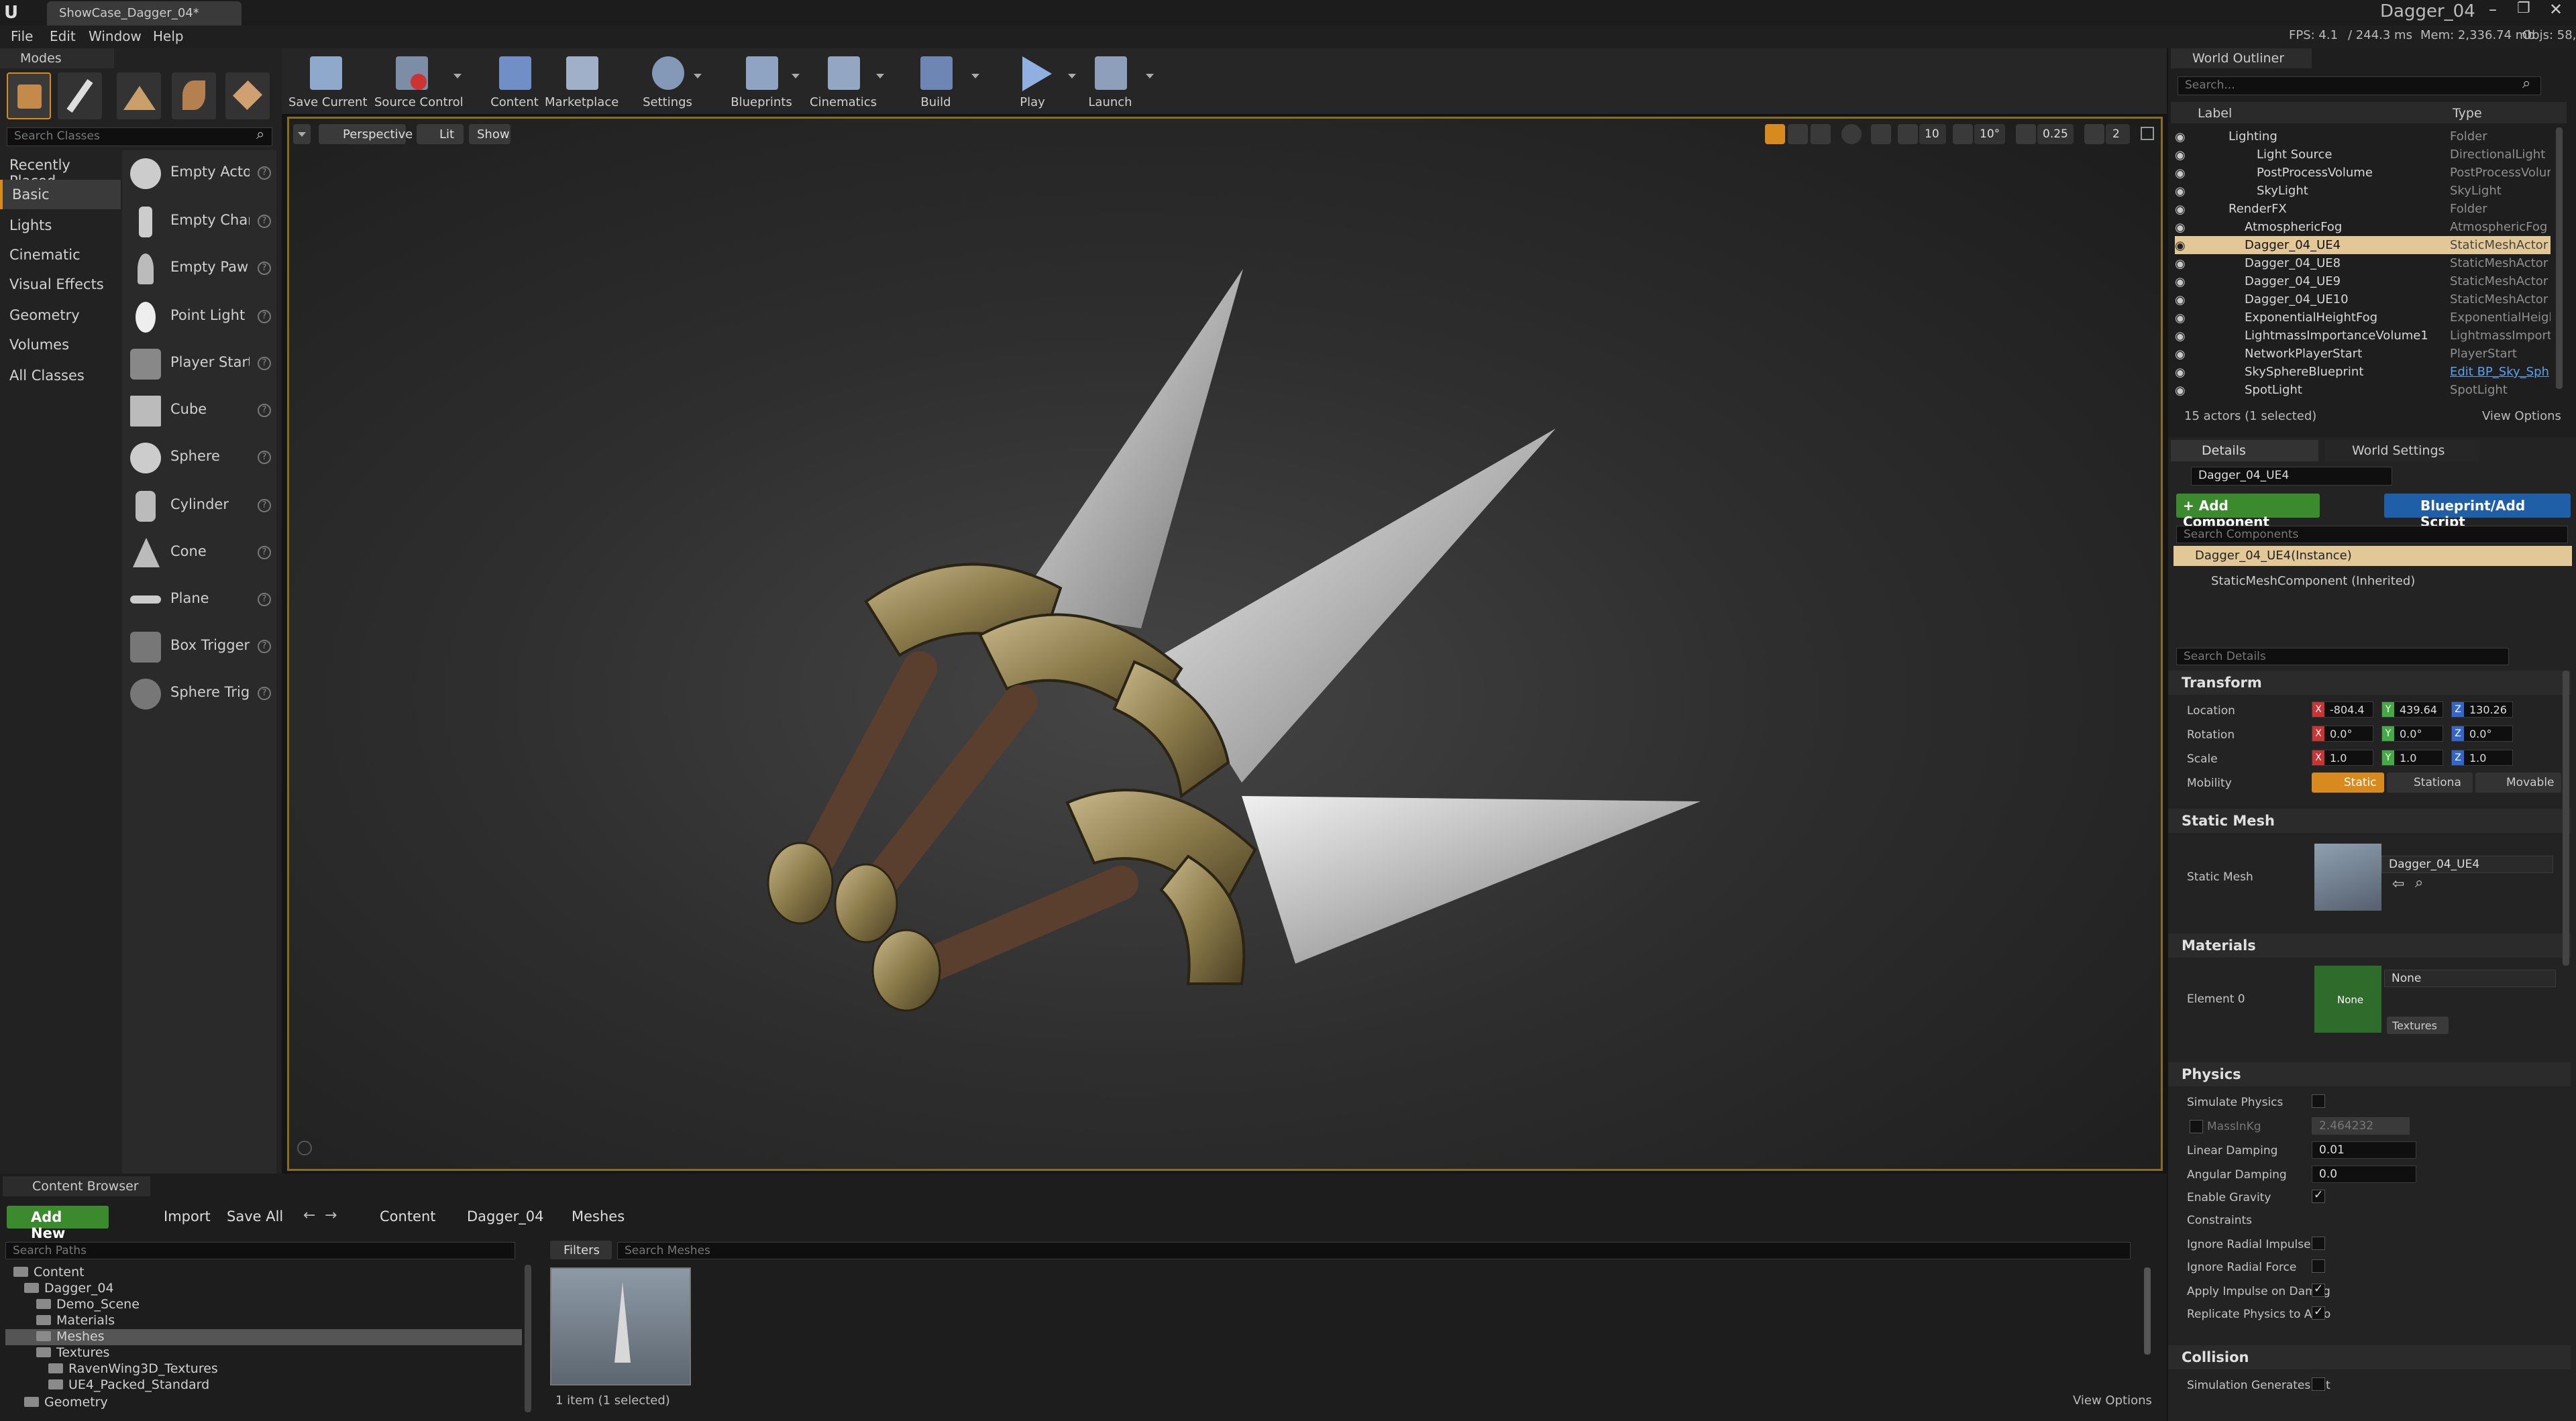  What do you see at coordinates (2215, 113) in the screenshot?
I see `column-label-header: Label` at bounding box center [2215, 113].